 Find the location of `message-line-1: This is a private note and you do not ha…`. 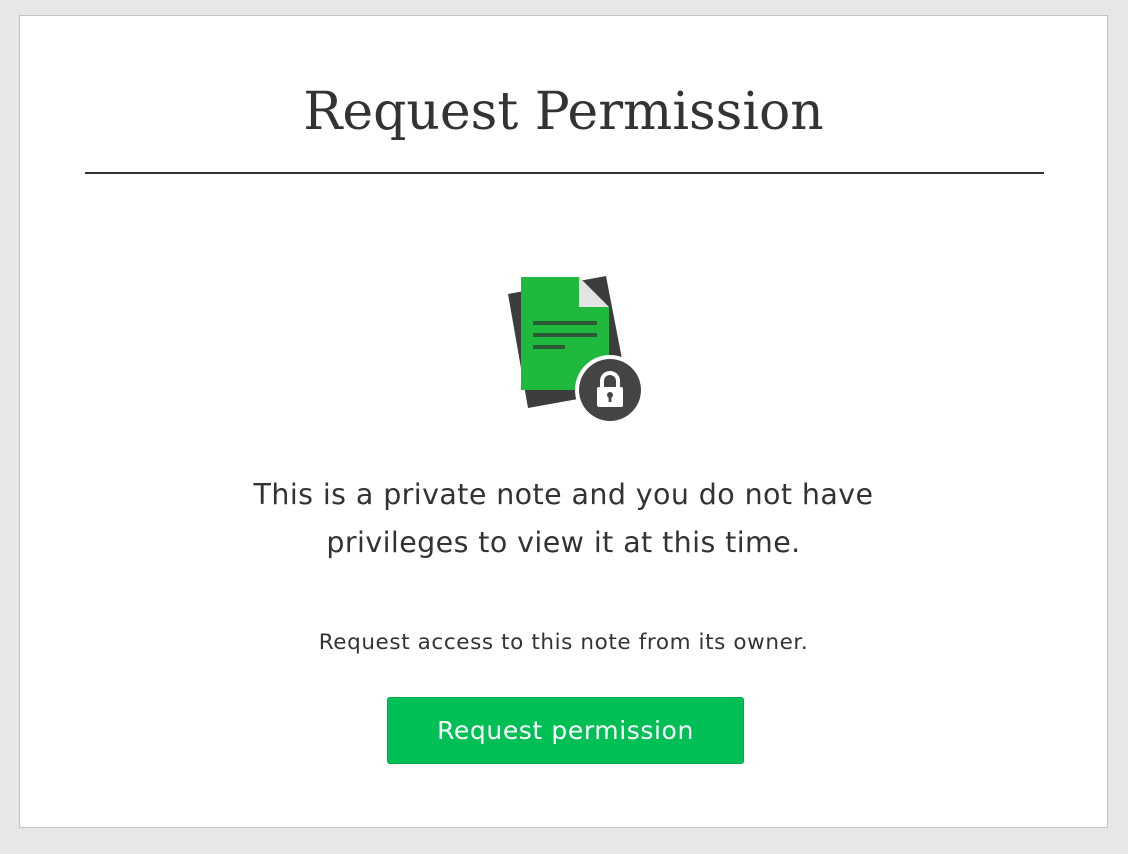

message-line-1: This is a private note and you do not ha… is located at coordinates (563, 494).